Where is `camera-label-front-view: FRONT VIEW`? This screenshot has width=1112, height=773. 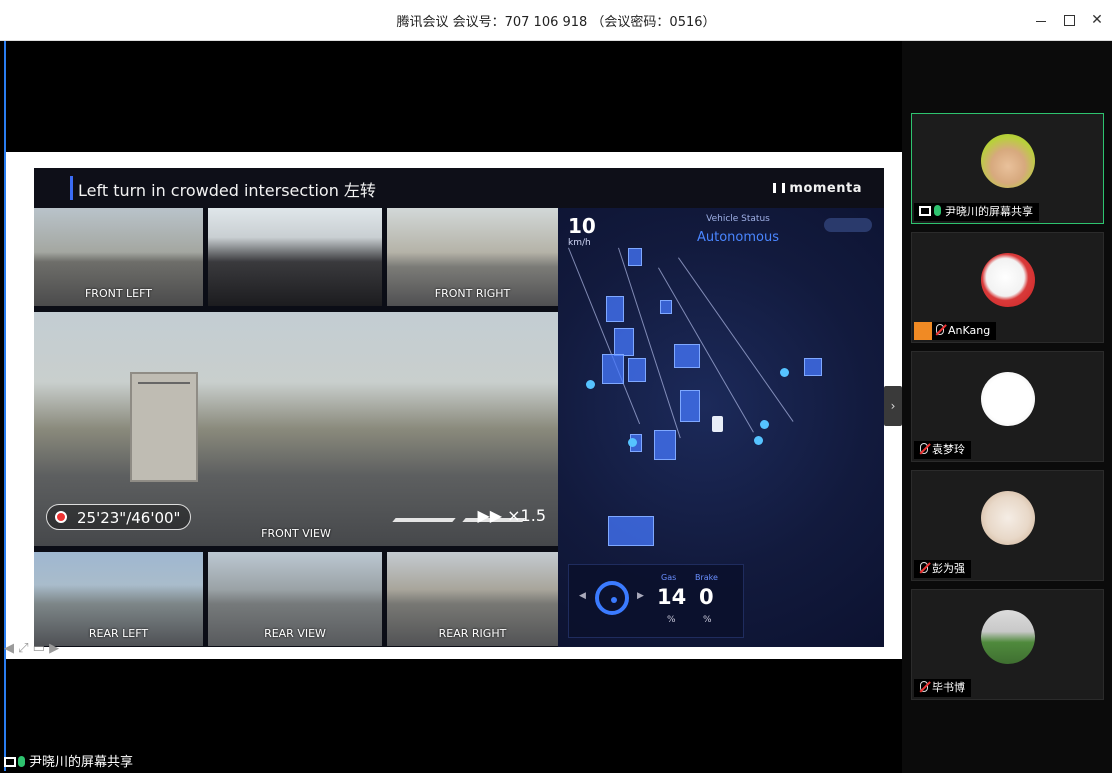 camera-label-front-view: FRONT VIEW is located at coordinates (296, 533).